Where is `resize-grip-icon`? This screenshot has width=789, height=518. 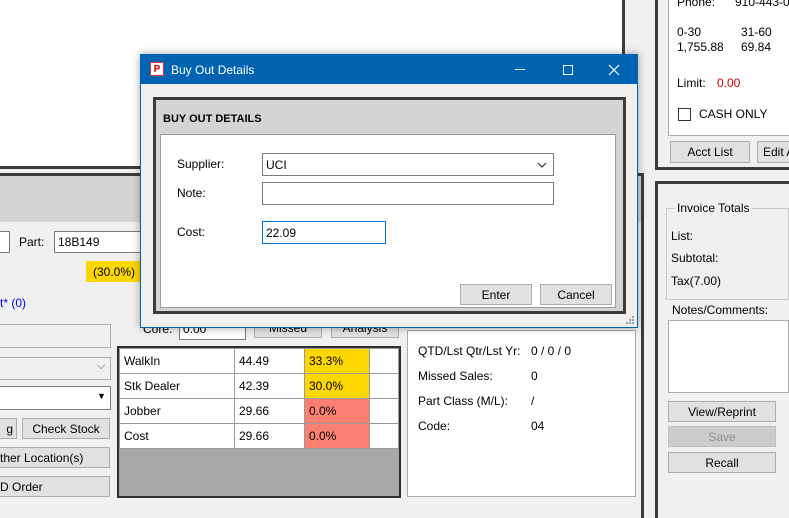 resize-grip-icon is located at coordinates (630, 320).